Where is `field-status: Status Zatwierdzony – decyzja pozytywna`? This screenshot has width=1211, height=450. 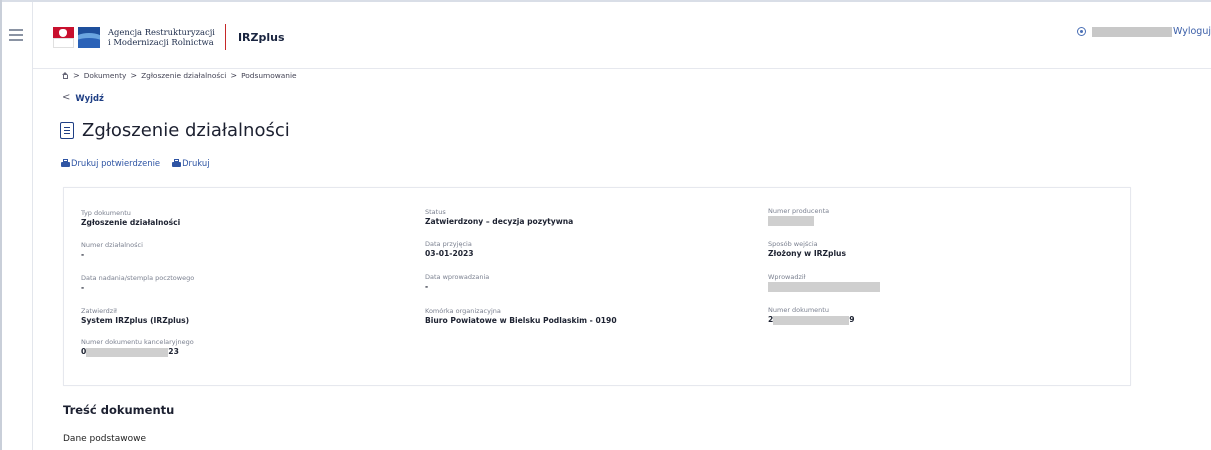 field-status: Status Zatwierdzony – decyzja pozytywna is located at coordinates (499, 217).